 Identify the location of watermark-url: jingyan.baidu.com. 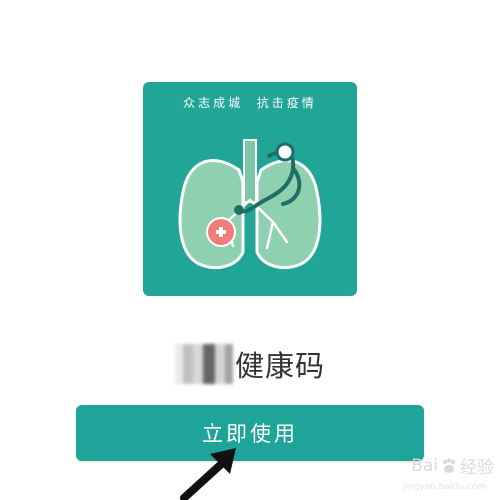
(444, 487).